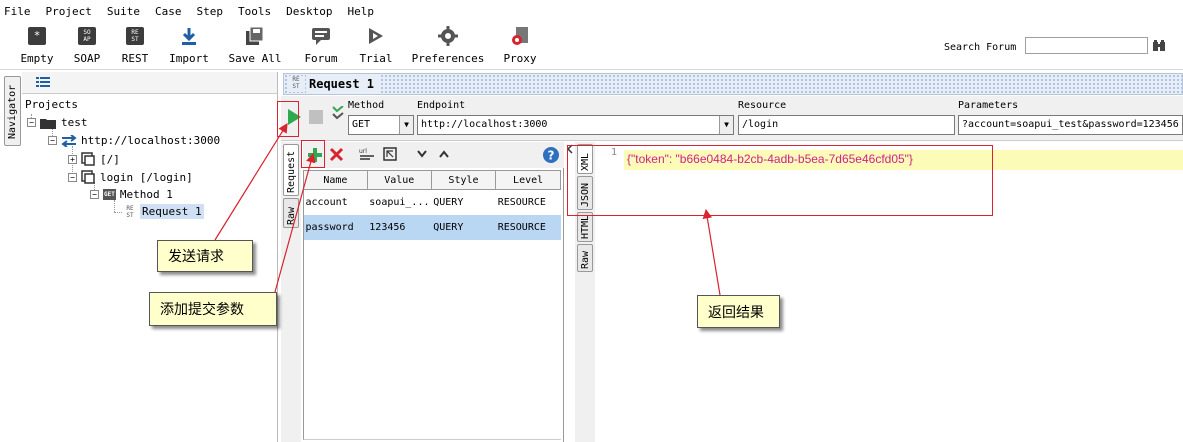 Image resolution: width=1183 pixels, height=442 pixels. Describe the element at coordinates (309, 11) in the screenshot. I see `menu-desktop: Desktop` at that location.